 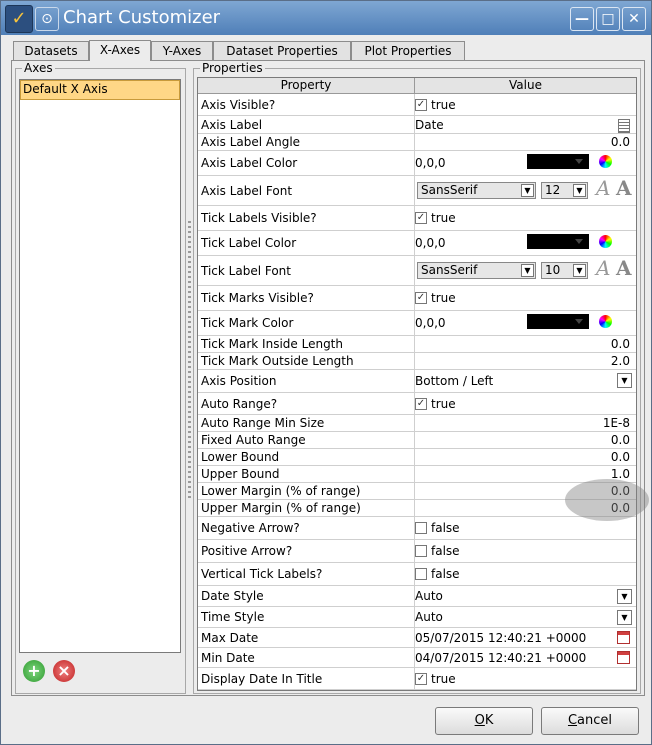 I want to click on maximize-icon: □, so click(x=608, y=19).